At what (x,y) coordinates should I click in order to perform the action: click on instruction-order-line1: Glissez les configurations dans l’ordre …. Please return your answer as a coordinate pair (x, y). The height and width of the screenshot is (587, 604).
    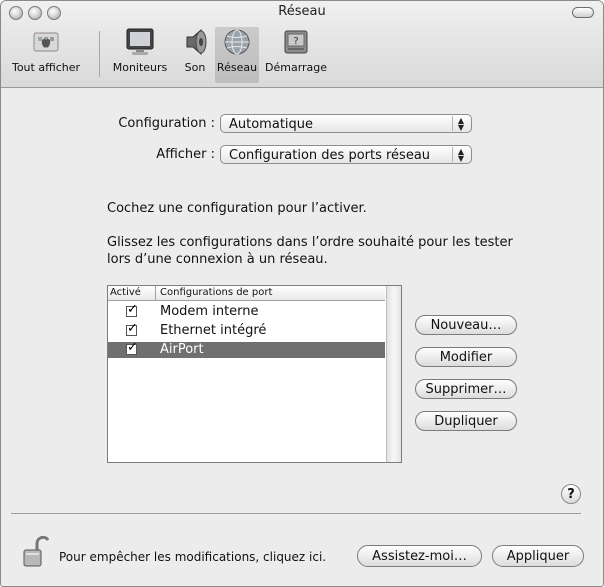
    Looking at the image, I should click on (310, 242).